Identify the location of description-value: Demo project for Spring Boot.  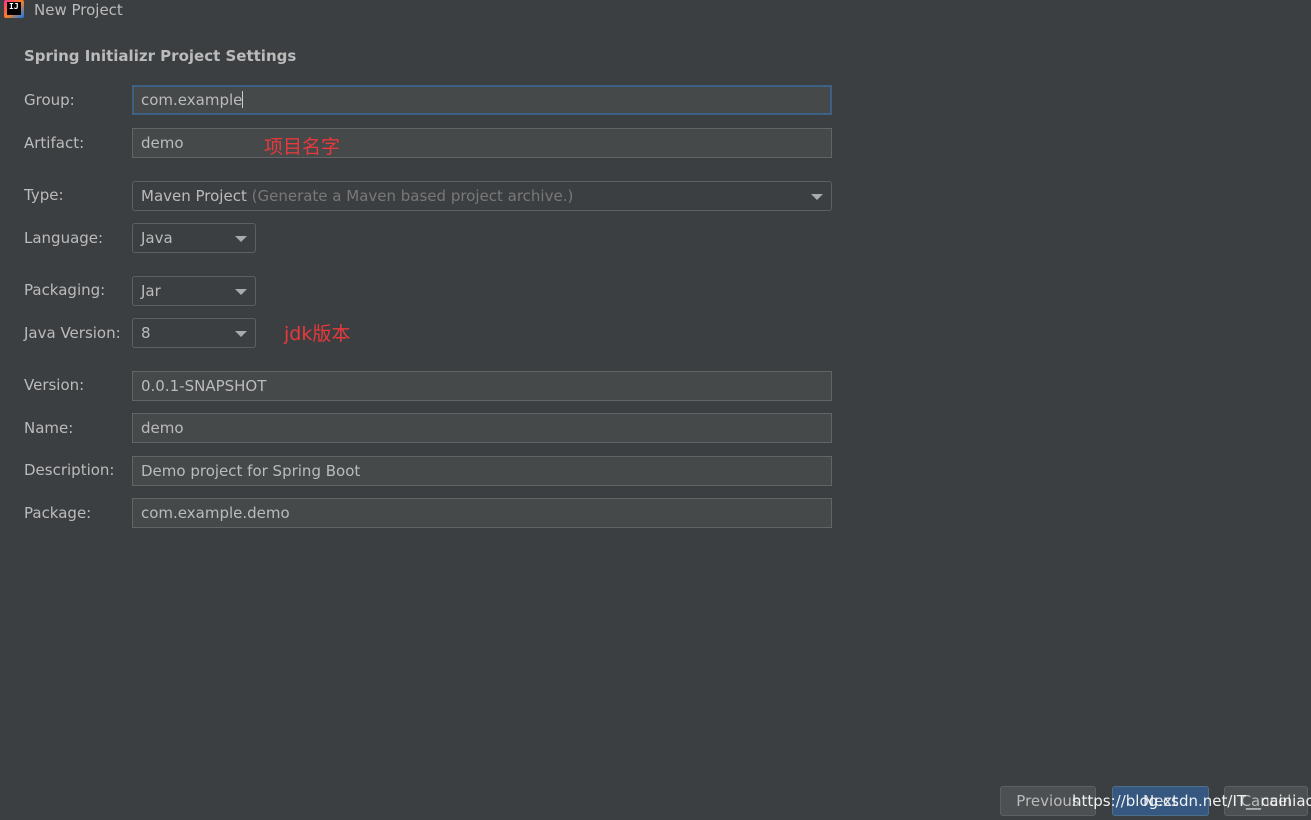
(251, 471).